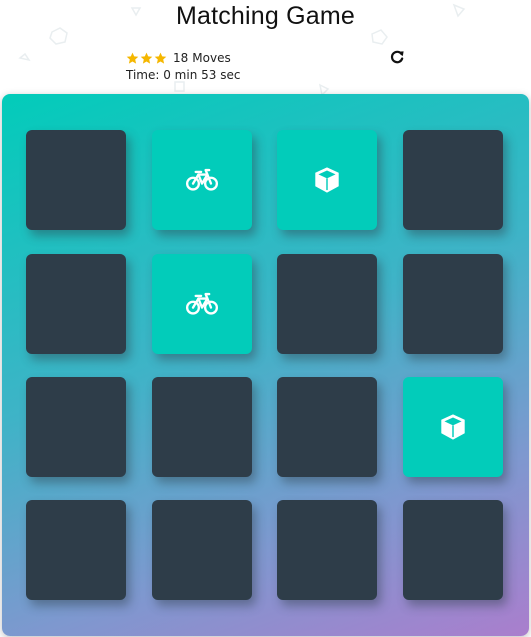 The height and width of the screenshot is (637, 531). I want to click on timer: Time: 0 min 53 sec, so click(183, 75).